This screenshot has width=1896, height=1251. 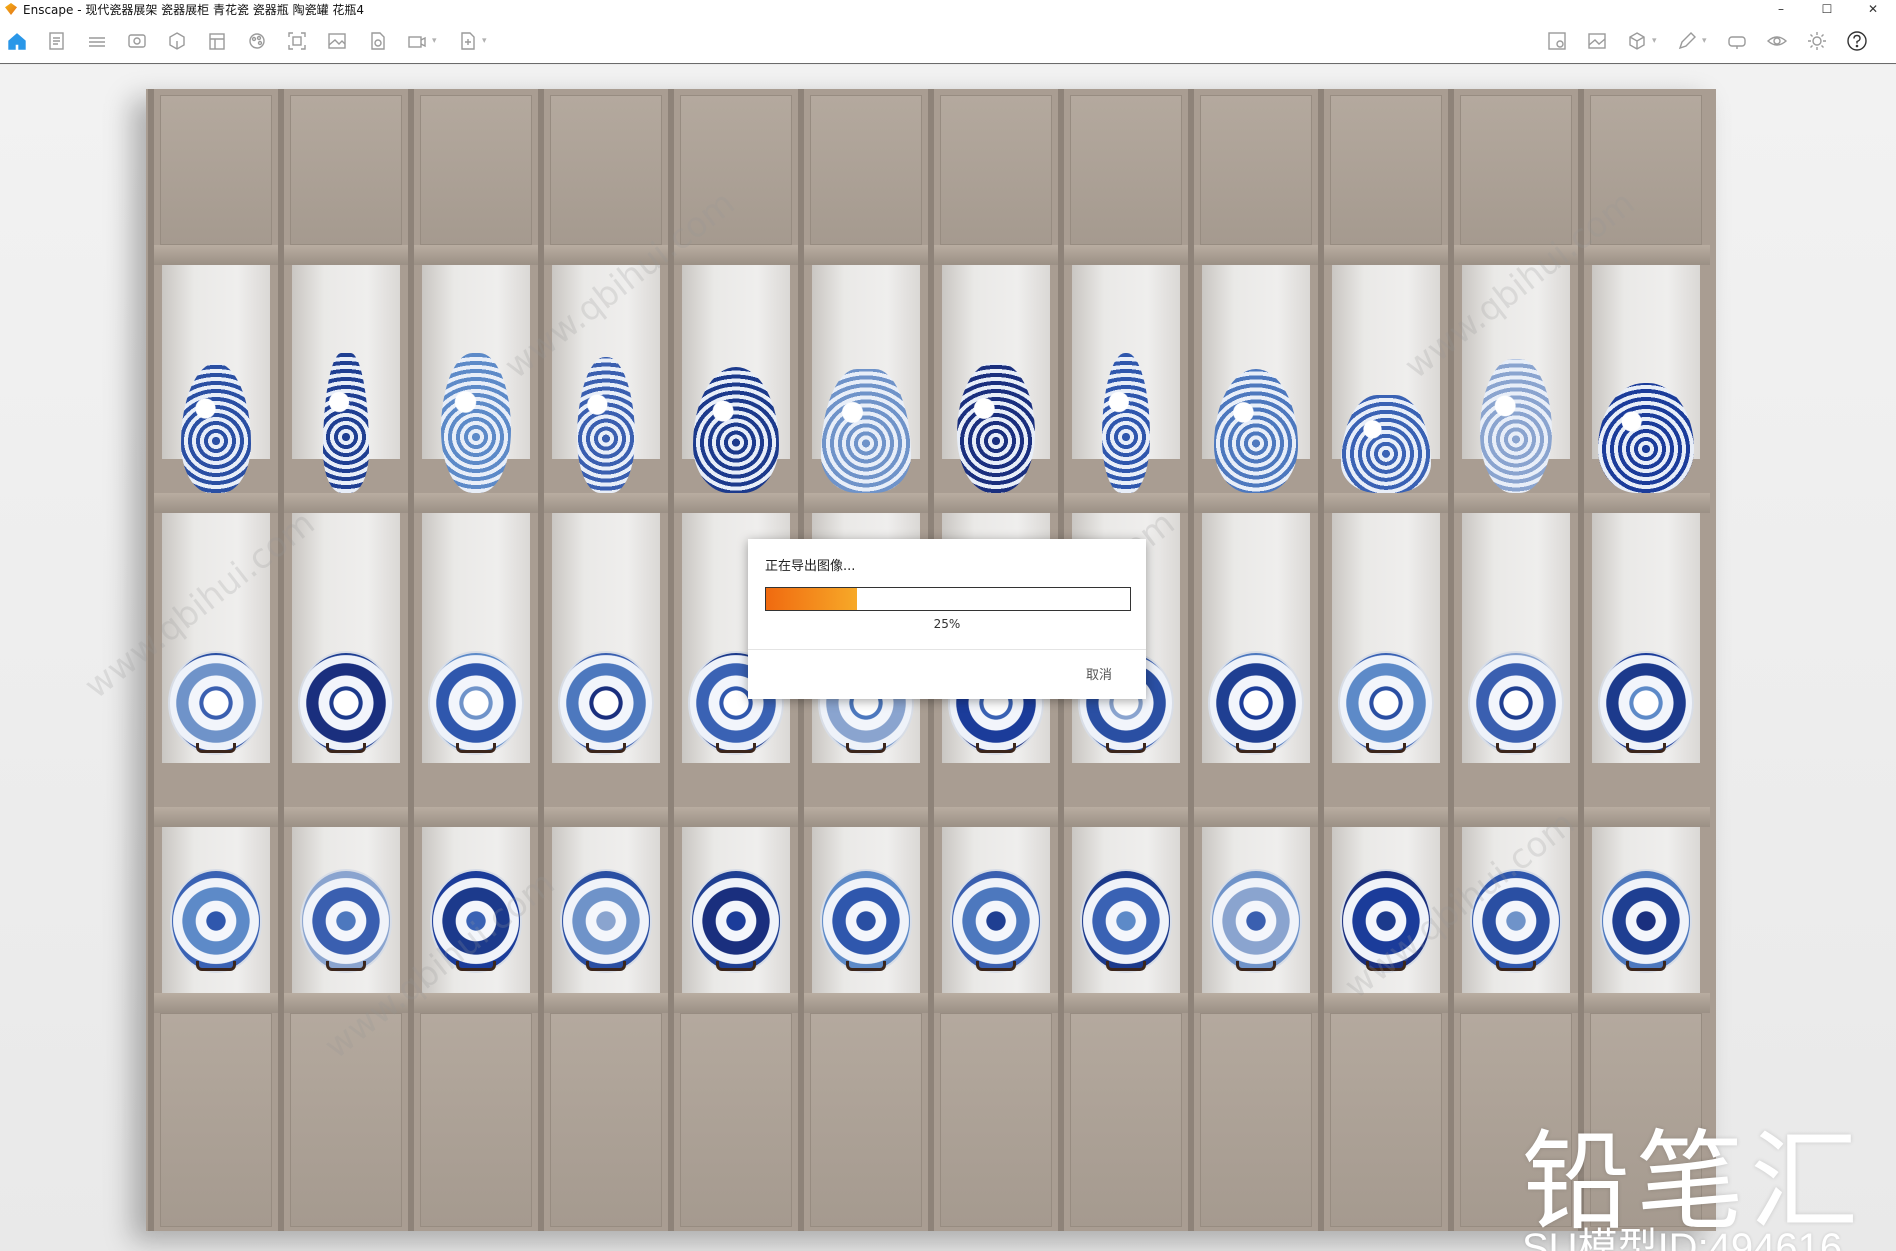 What do you see at coordinates (436, 41) in the screenshot?
I see `video-dropdown-icon: ▾` at bounding box center [436, 41].